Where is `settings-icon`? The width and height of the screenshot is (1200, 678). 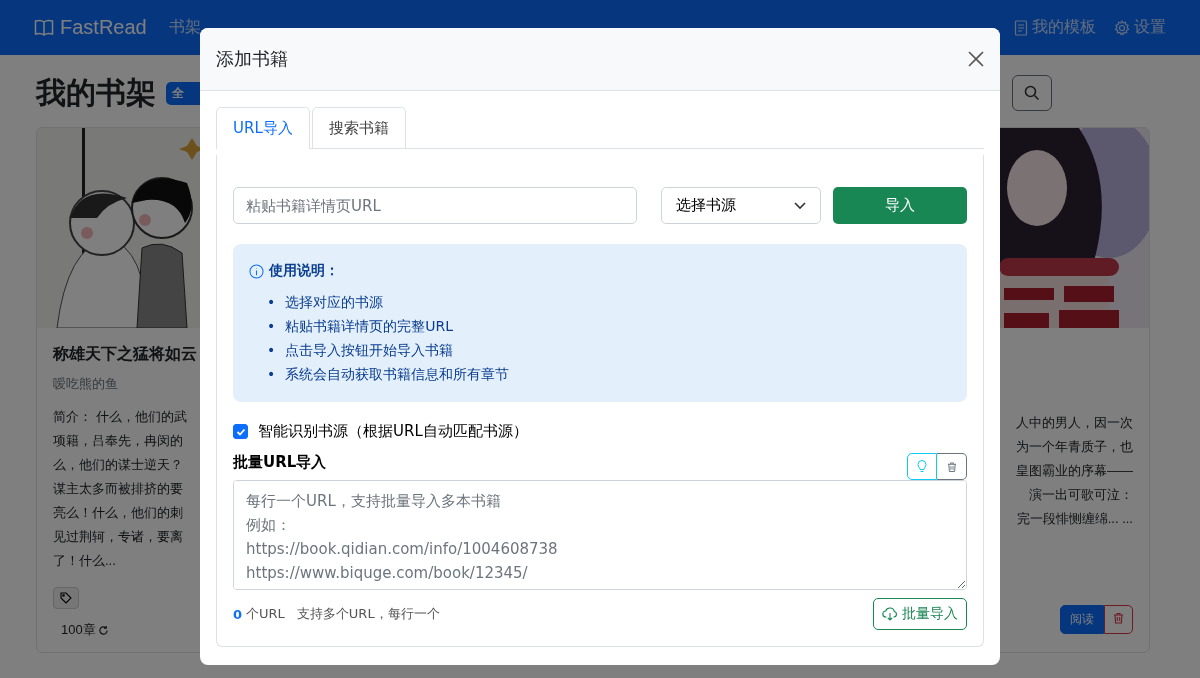 settings-icon is located at coordinates (1122, 27).